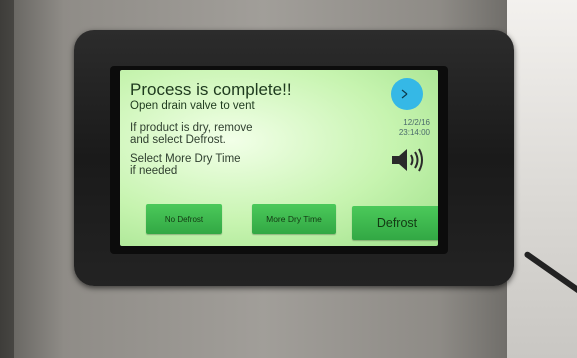 The width and height of the screenshot is (577, 358). Describe the element at coordinates (178, 140) in the screenshot. I see `instruction-line-2: and select Defrost.` at that location.